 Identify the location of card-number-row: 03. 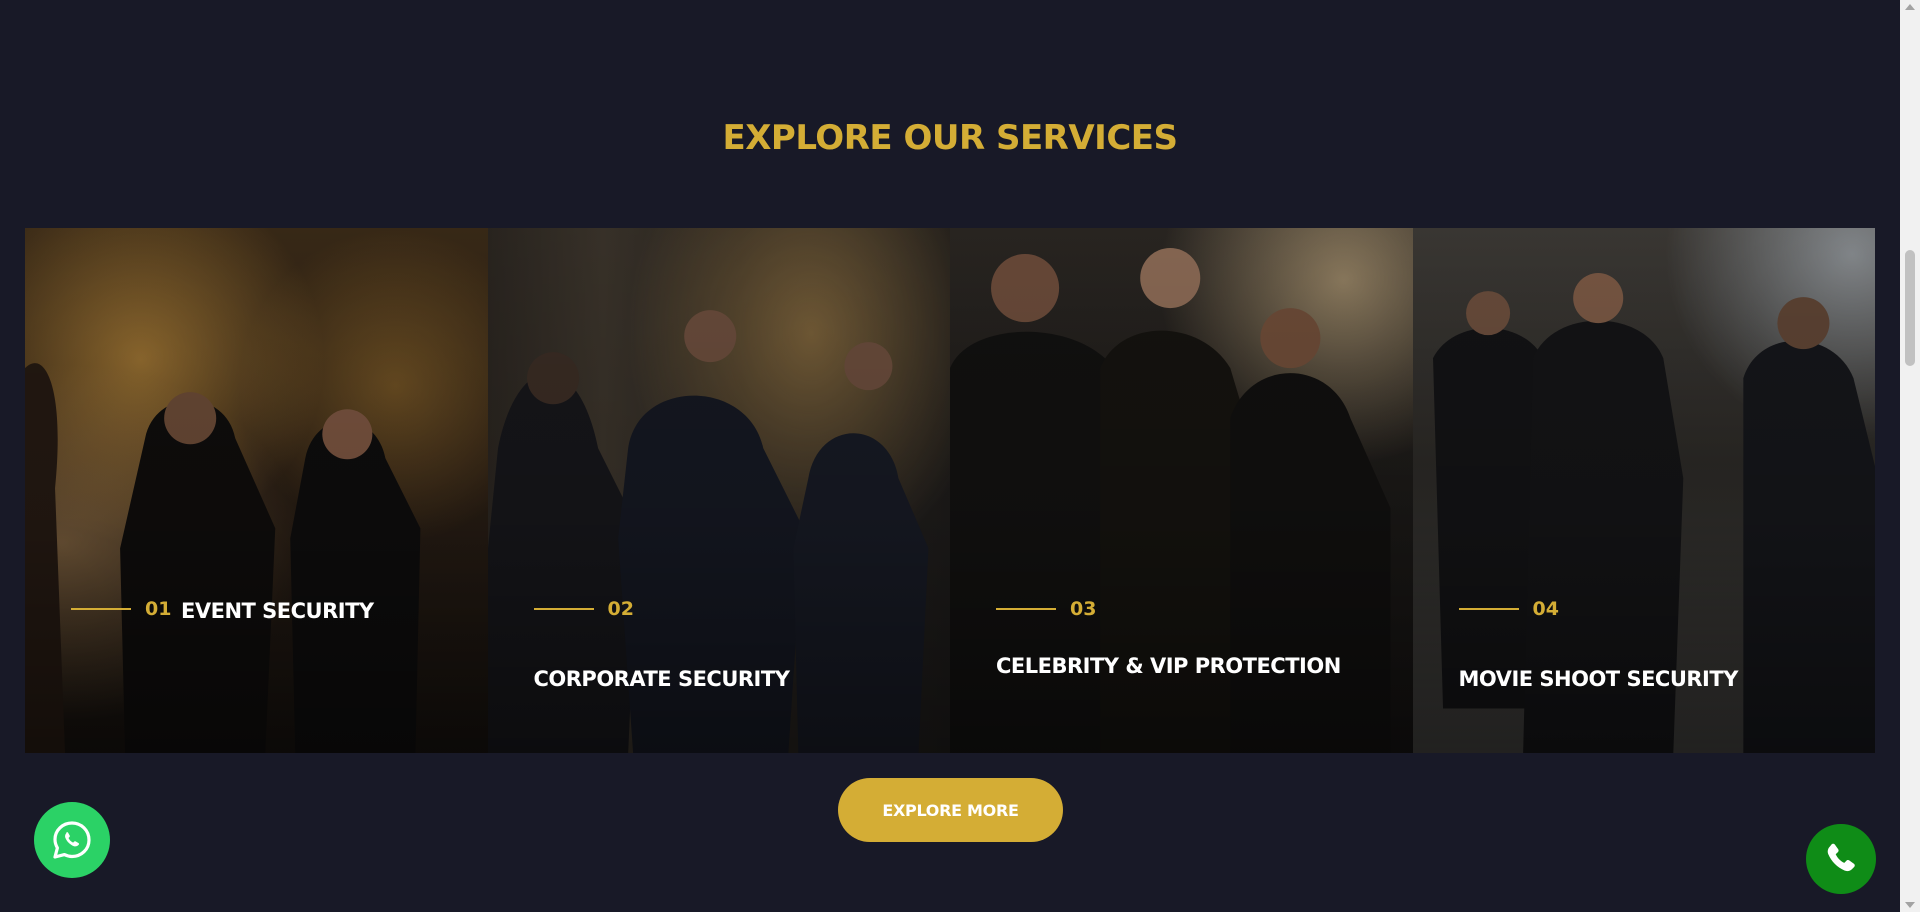
(1186, 609).